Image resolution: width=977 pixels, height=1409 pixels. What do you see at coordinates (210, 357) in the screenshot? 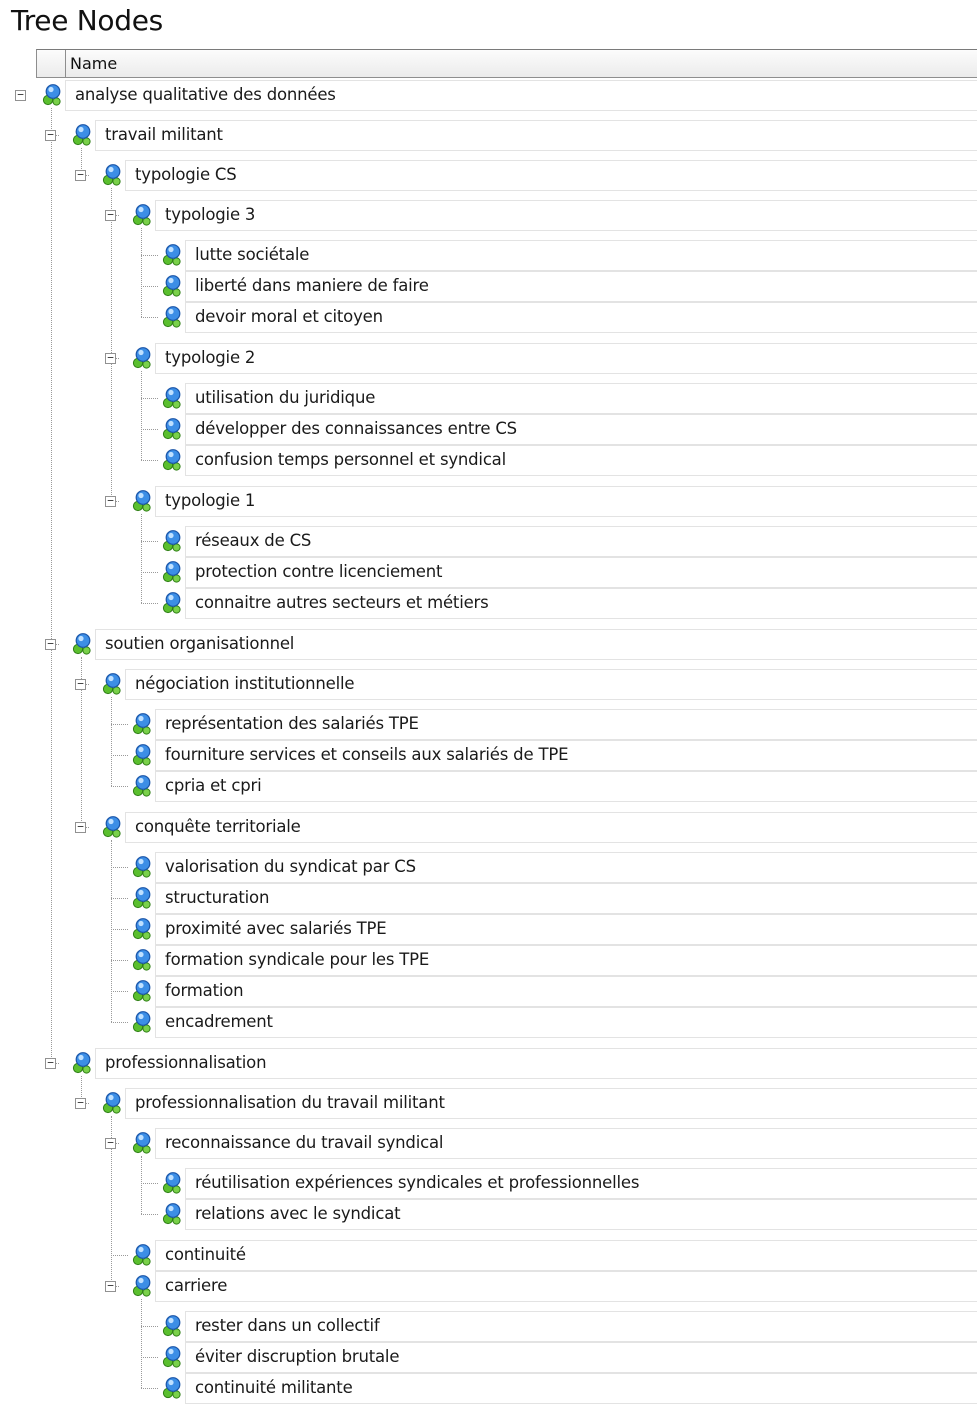
I see `tree-node-label: typologie 2` at bounding box center [210, 357].